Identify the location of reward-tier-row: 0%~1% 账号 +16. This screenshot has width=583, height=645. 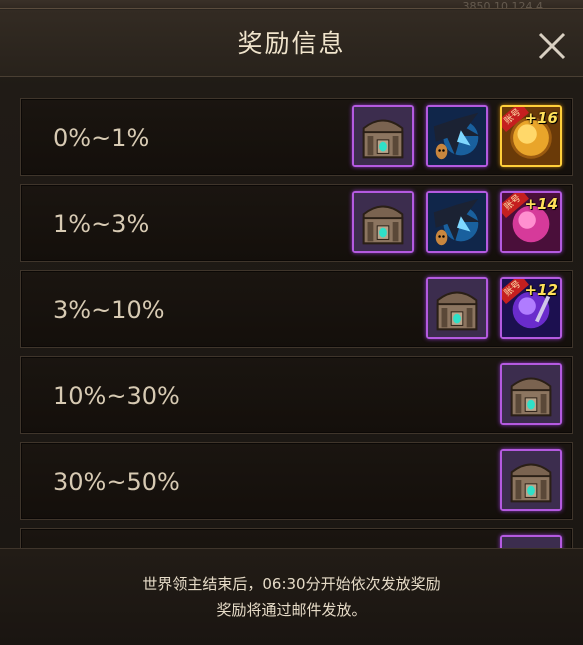
(296, 137).